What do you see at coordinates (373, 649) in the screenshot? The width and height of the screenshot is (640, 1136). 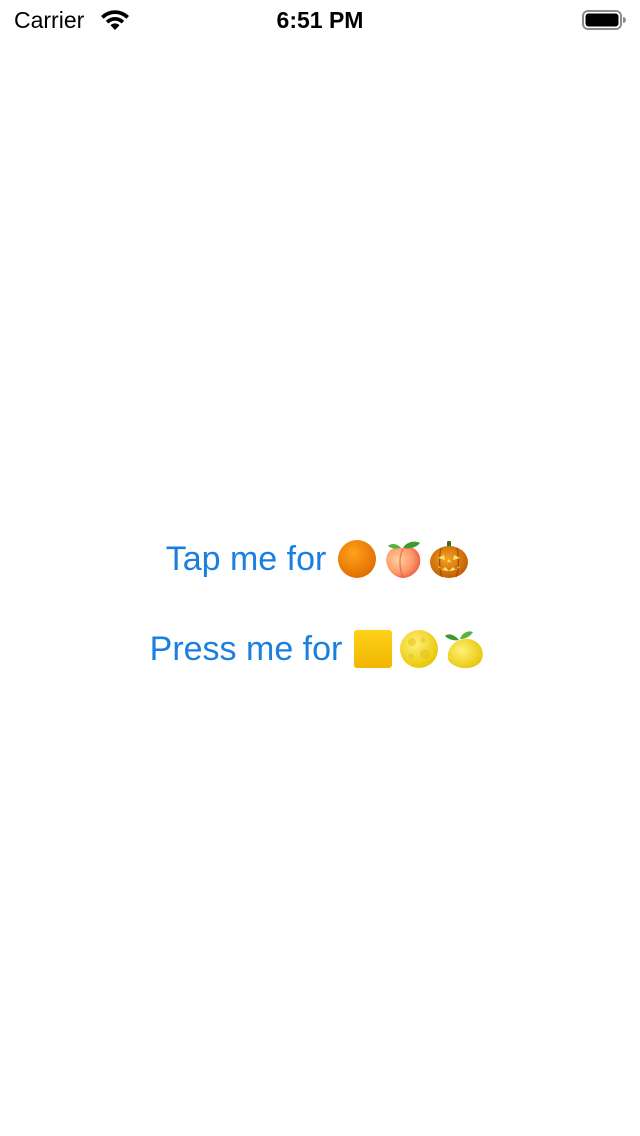 I see `yellow-square-icon` at bounding box center [373, 649].